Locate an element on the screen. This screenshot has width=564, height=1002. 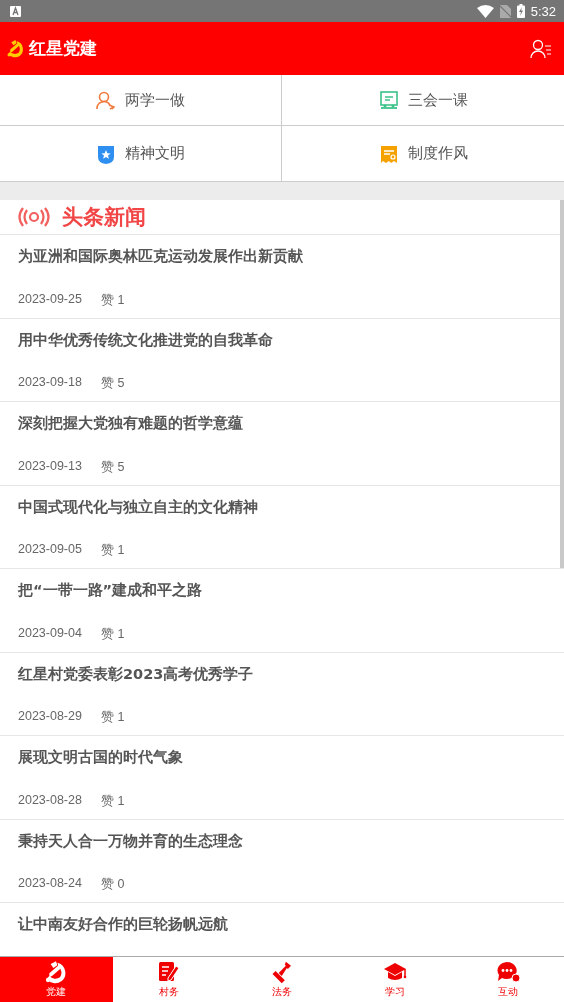
news-title: 红星村党委表彰2023高考优秀学子 is located at coordinates (136, 674).